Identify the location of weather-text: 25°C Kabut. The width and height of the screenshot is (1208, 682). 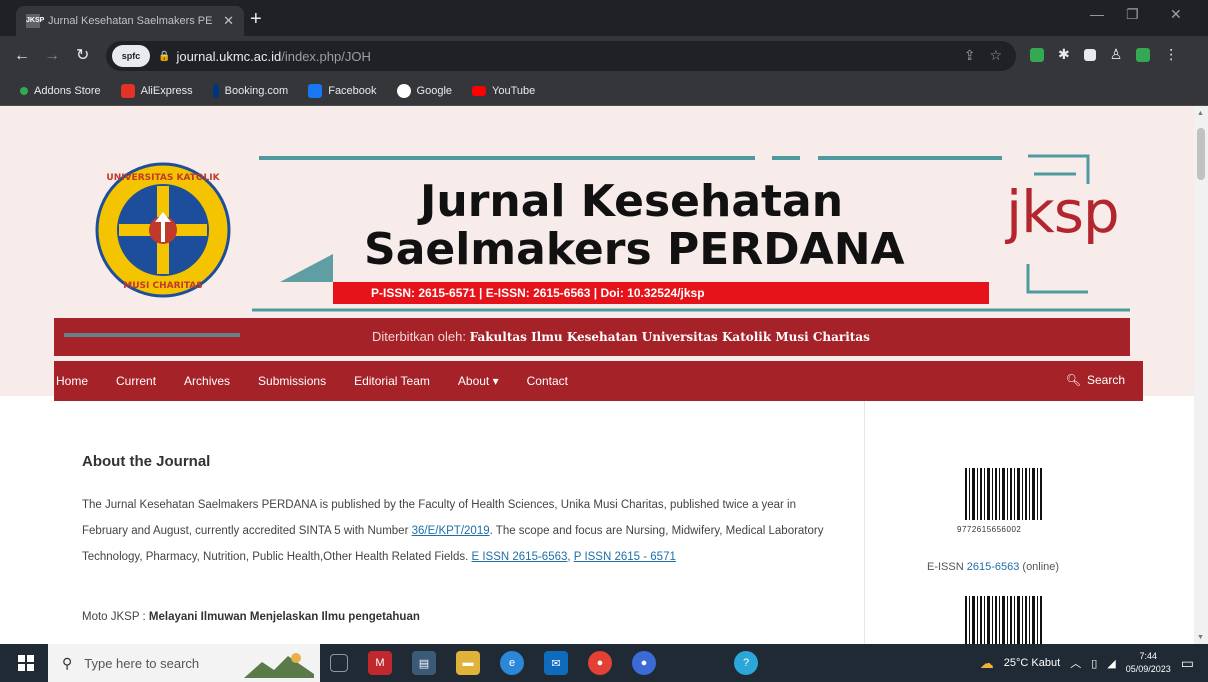
(1032, 663).